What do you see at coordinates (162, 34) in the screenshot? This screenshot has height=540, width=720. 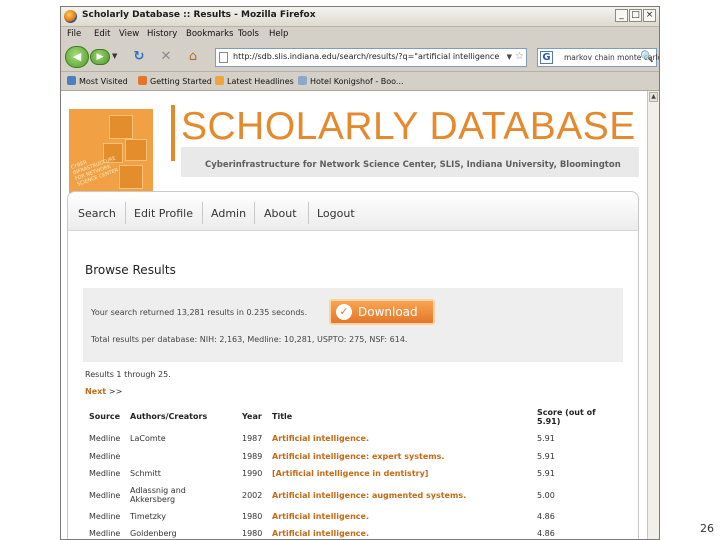 I see `menu-history: History` at bounding box center [162, 34].